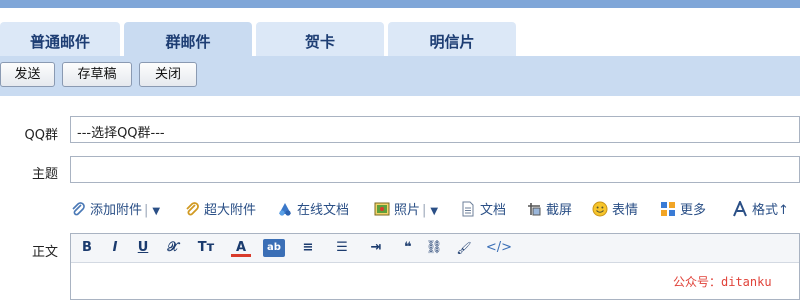 The height and width of the screenshot is (300, 800). Describe the element at coordinates (78, 209) in the screenshot. I see `paperclip-icon` at that location.